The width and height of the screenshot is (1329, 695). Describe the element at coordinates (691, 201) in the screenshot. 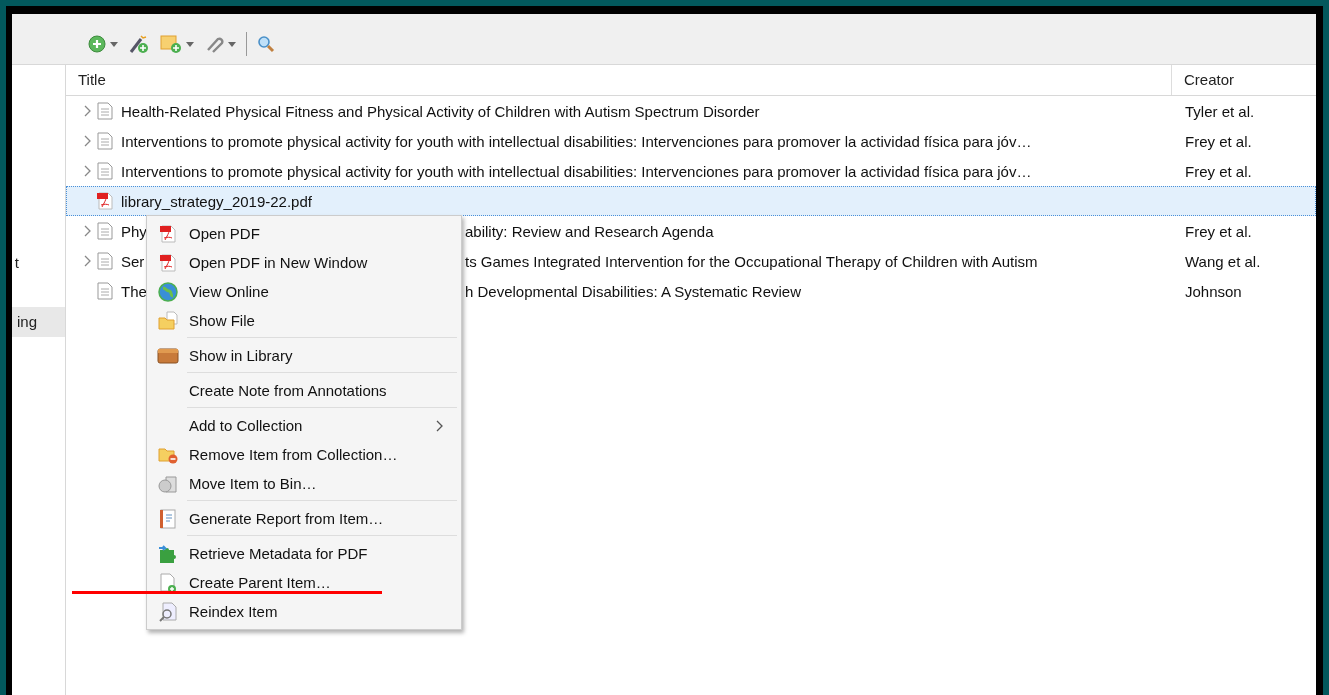

I see `selected-item-row: library_strategy_2019-22.pdf` at that location.